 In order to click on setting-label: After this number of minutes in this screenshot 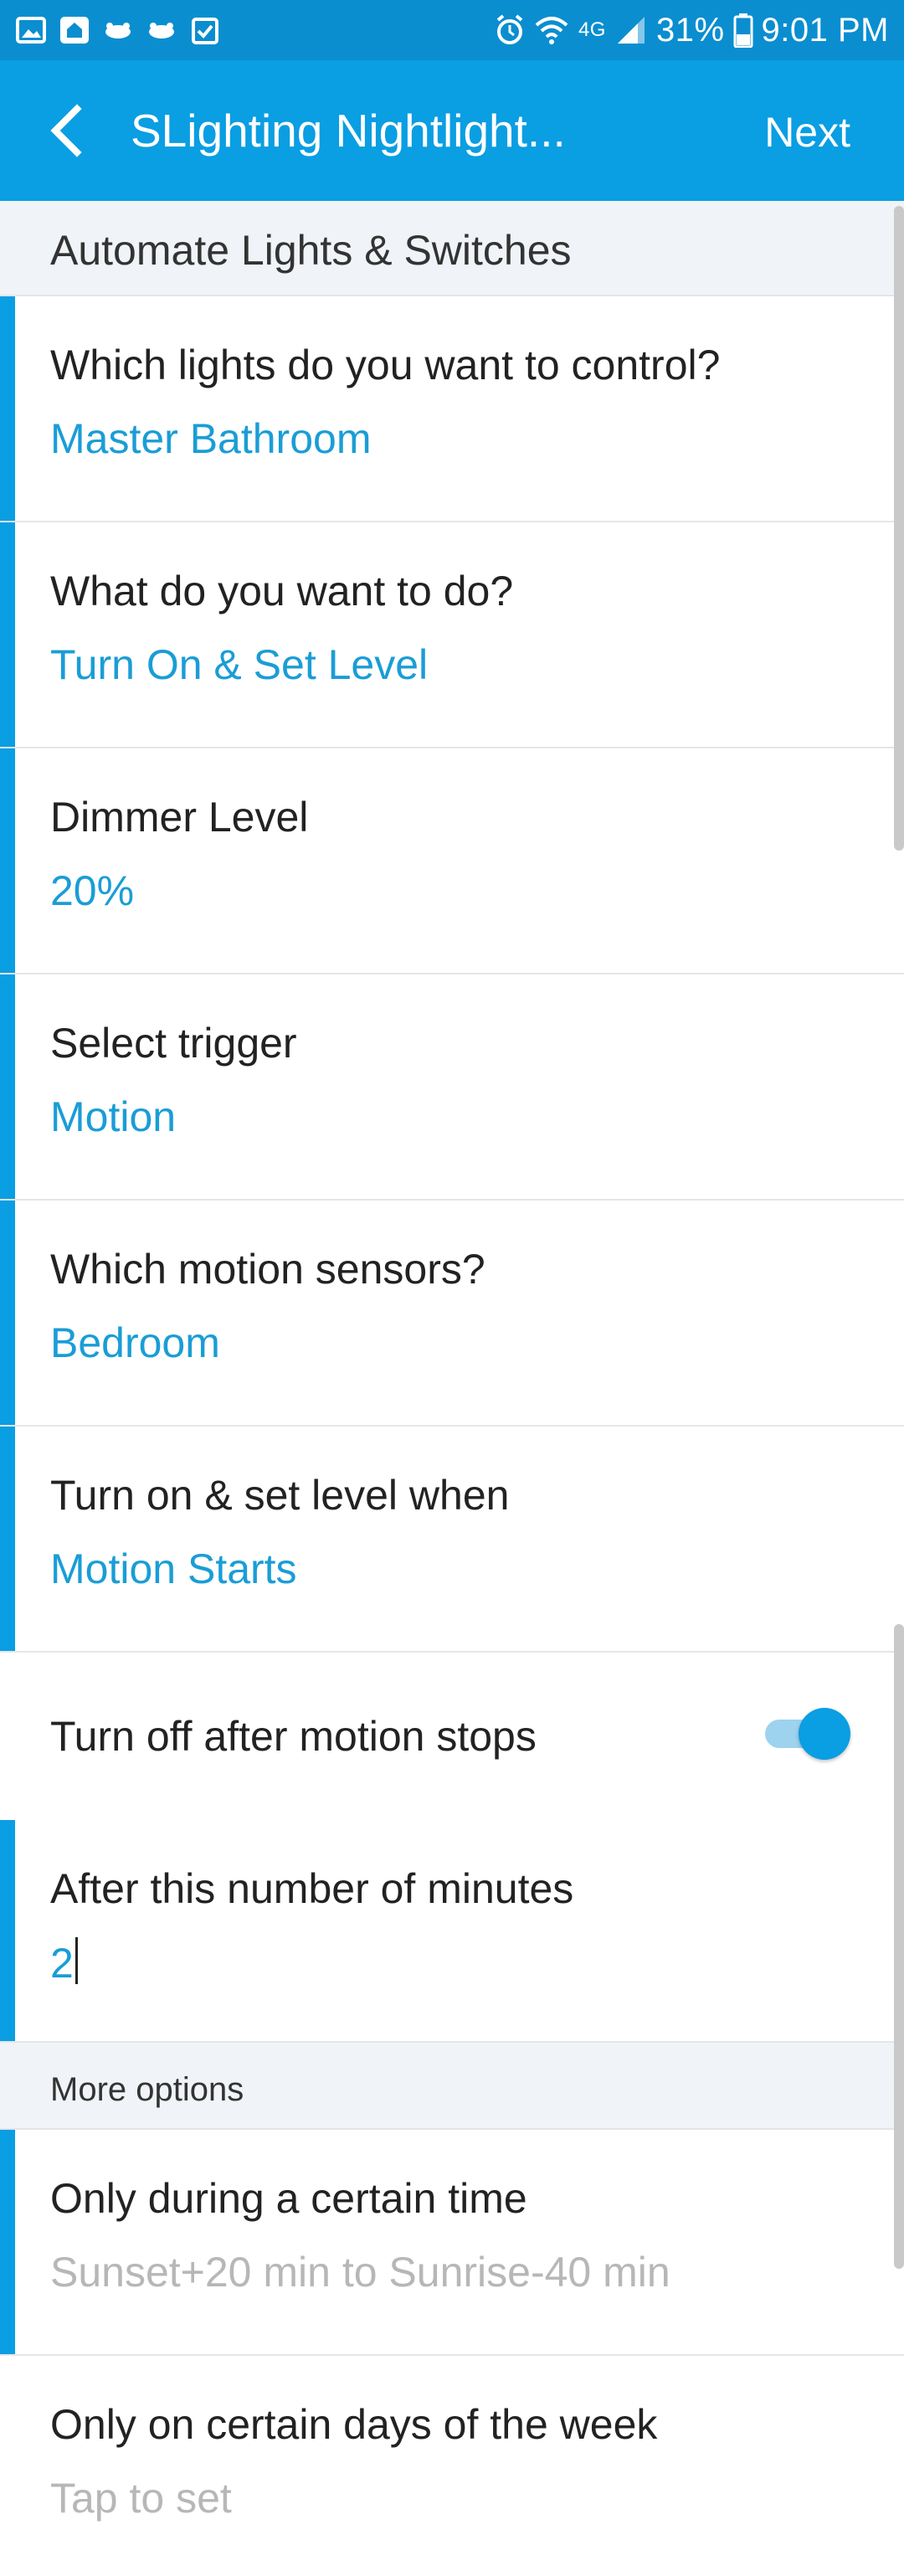, I will do `click(312, 1889)`.